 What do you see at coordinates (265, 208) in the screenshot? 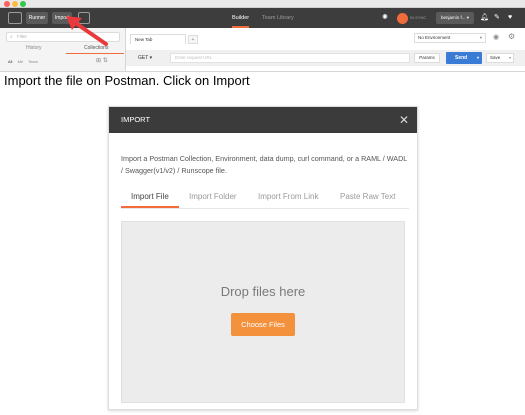
I see `tab-divider` at bounding box center [265, 208].